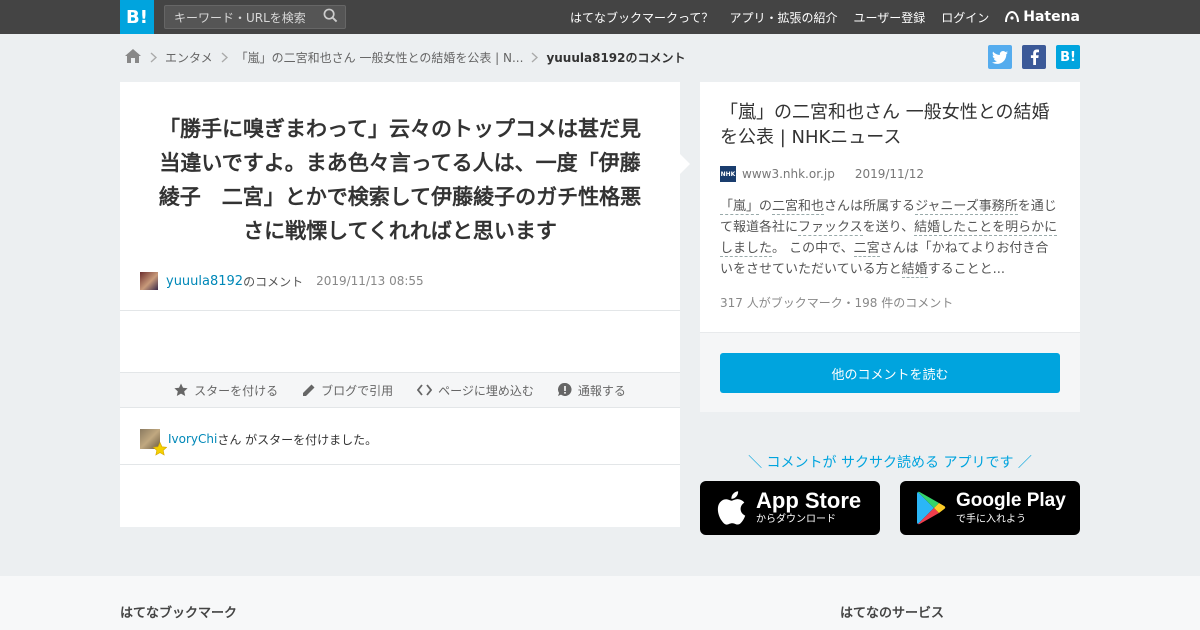 Image resolution: width=1200 pixels, height=630 pixels. What do you see at coordinates (330, 17) in the screenshot?
I see `search-icon` at bounding box center [330, 17].